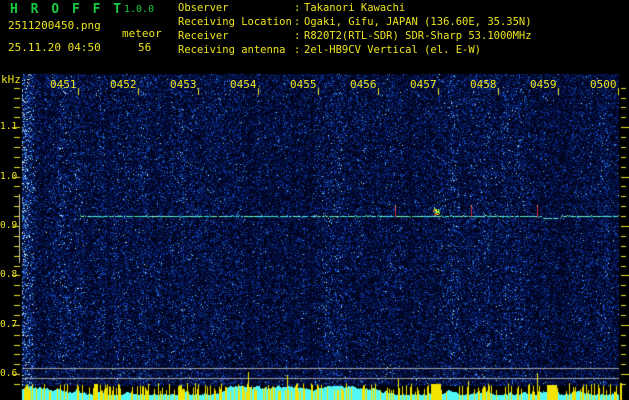 The image size is (629, 400). Describe the element at coordinates (303, 84) in the screenshot. I see `time-label-0455: 0455` at that location.